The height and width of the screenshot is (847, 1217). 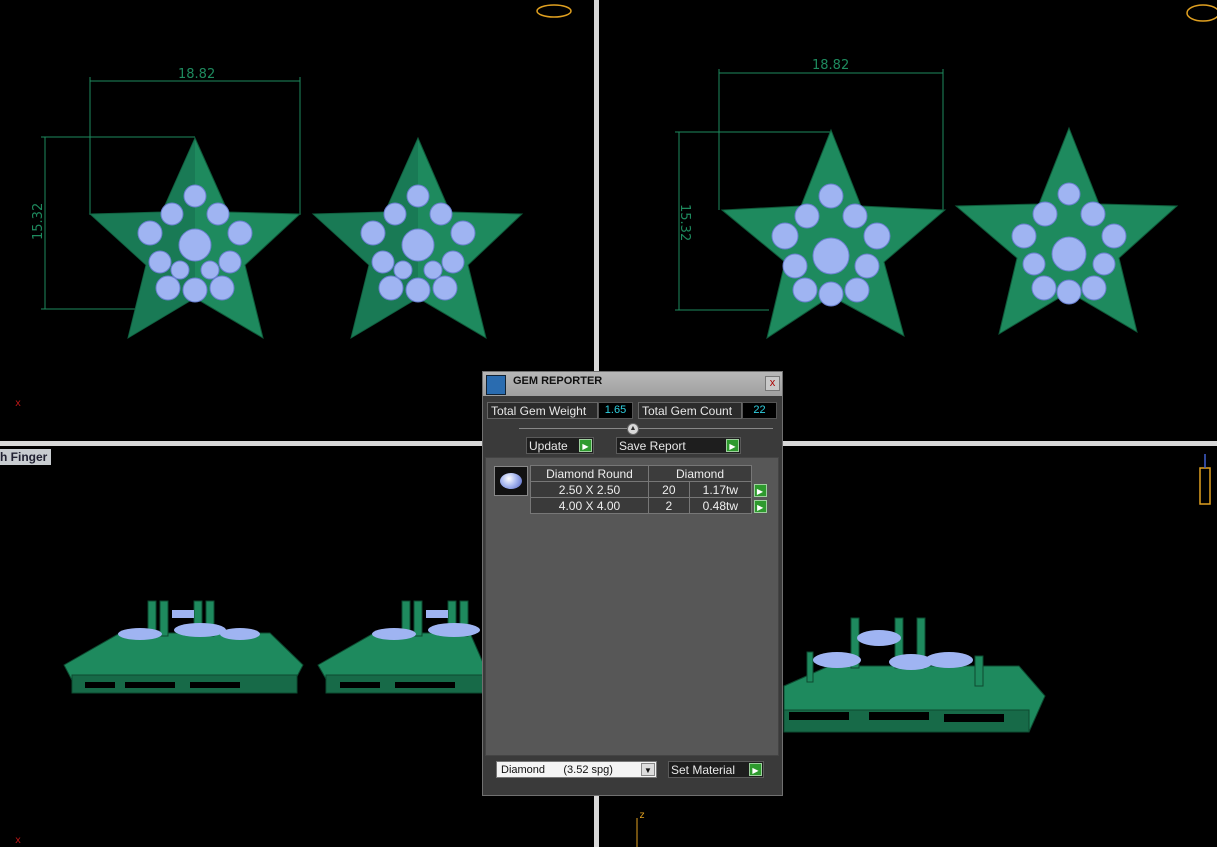 I want to click on collapse-toggle-icon: ▲, so click(x=633, y=429).